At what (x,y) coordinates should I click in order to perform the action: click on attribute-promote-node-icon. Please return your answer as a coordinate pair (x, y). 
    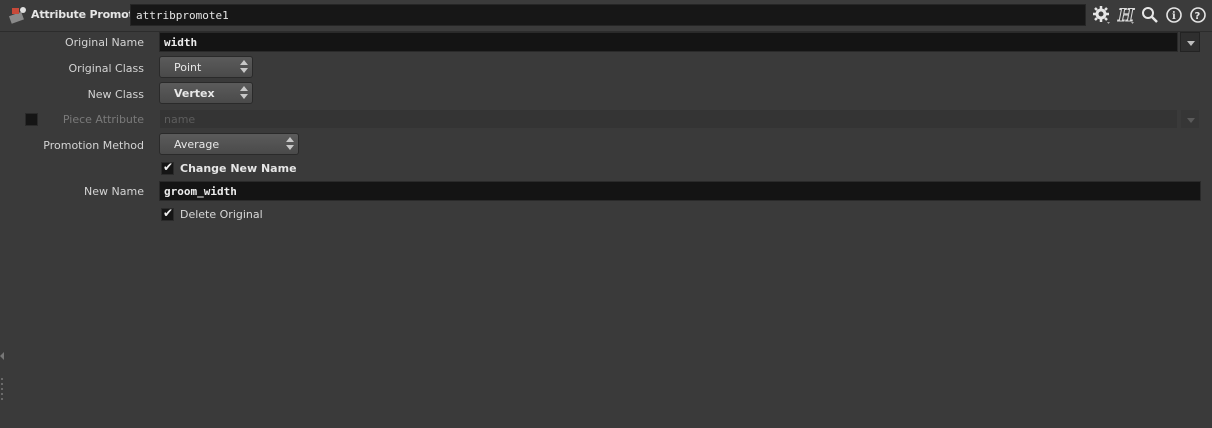
    Looking at the image, I should click on (18, 15).